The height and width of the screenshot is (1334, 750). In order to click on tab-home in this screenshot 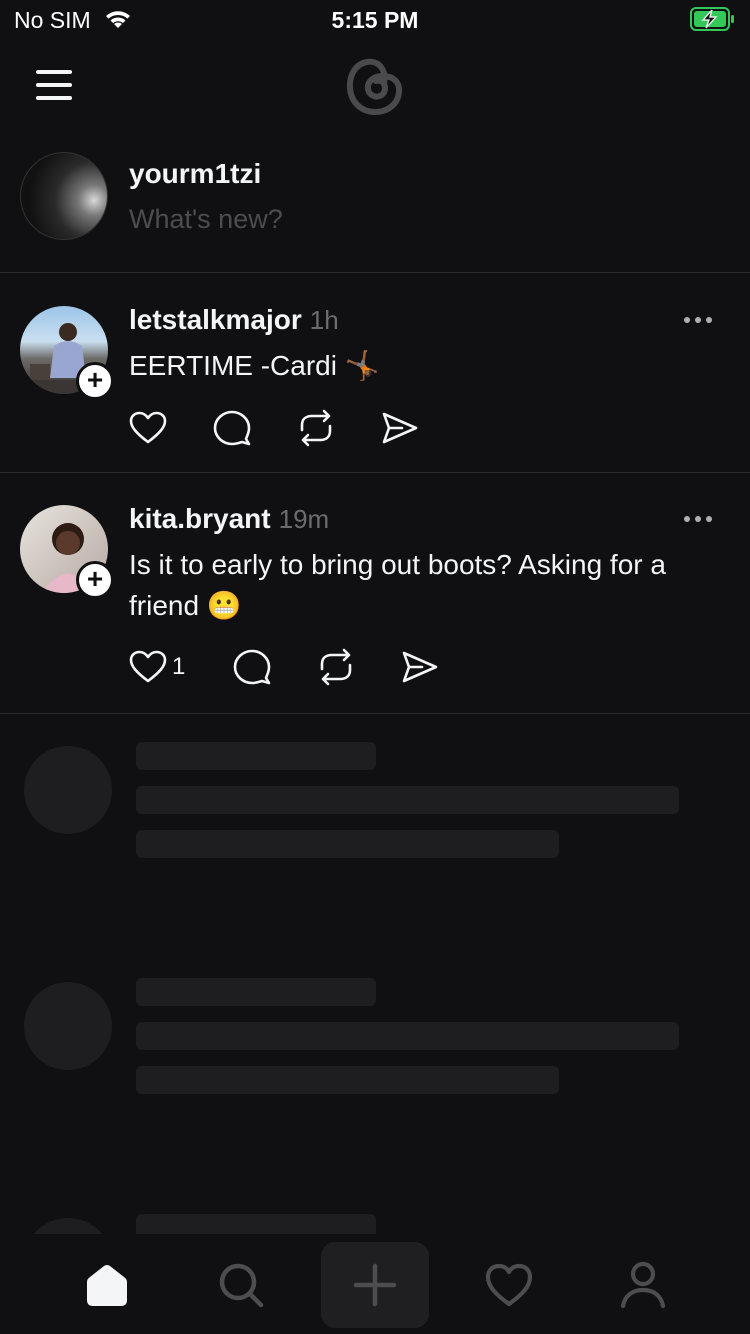, I will do `click(107, 1285)`.